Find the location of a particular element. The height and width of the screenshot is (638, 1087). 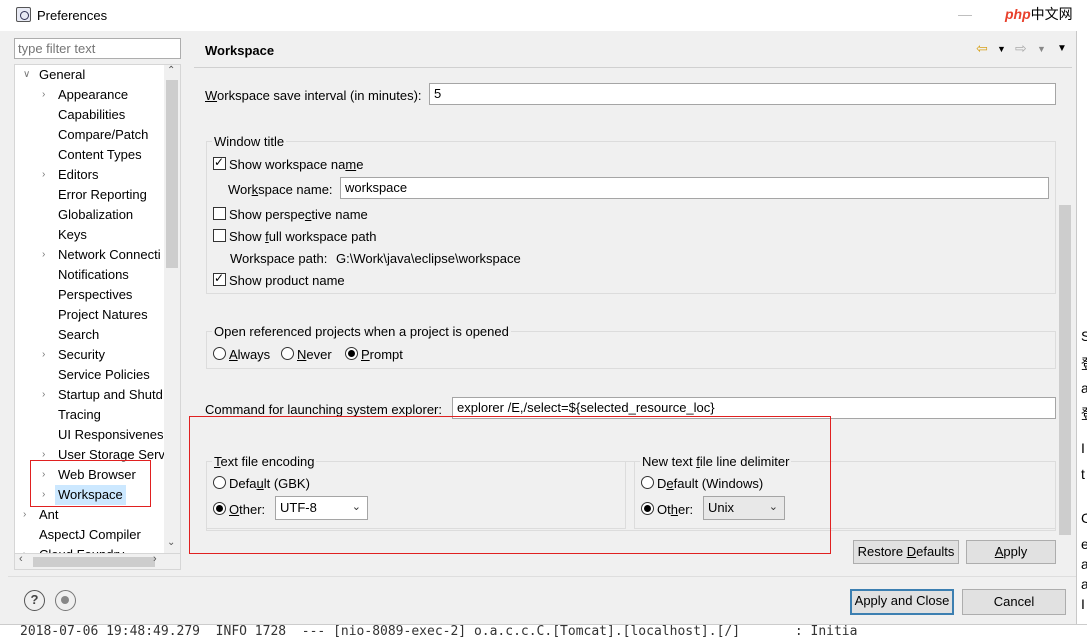

explorer-command-label: Command for launching system explorer: is located at coordinates (323, 409).